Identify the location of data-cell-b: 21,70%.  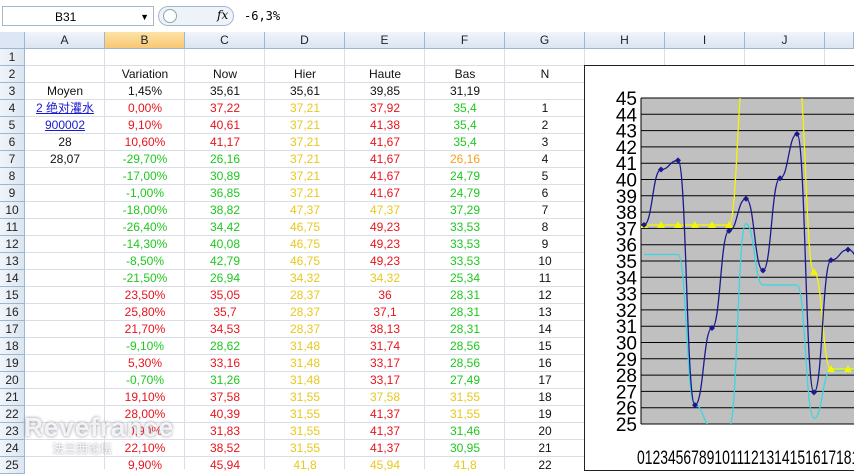
(145, 329).